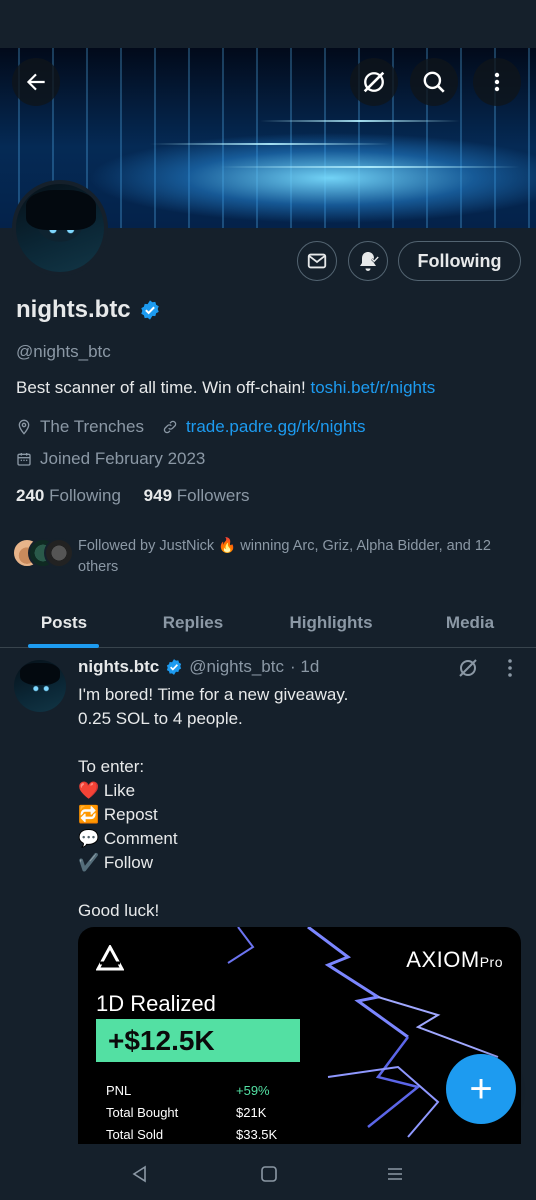 Image resolution: width=536 pixels, height=1200 pixels. I want to click on tab-highlights: Highlights, so click(331, 623).